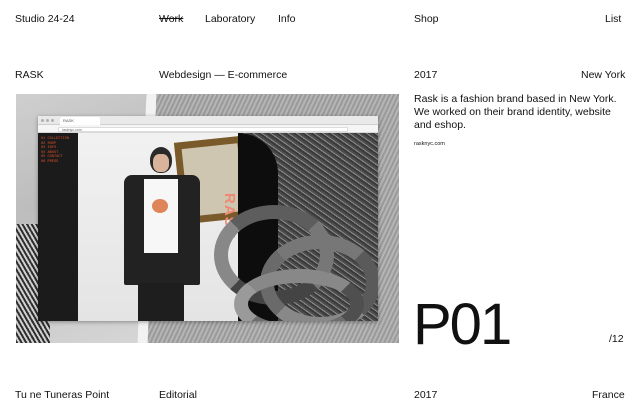 The height and width of the screenshot is (412, 640). What do you see at coordinates (462, 324) in the screenshot?
I see `project-index: P01` at bounding box center [462, 324].